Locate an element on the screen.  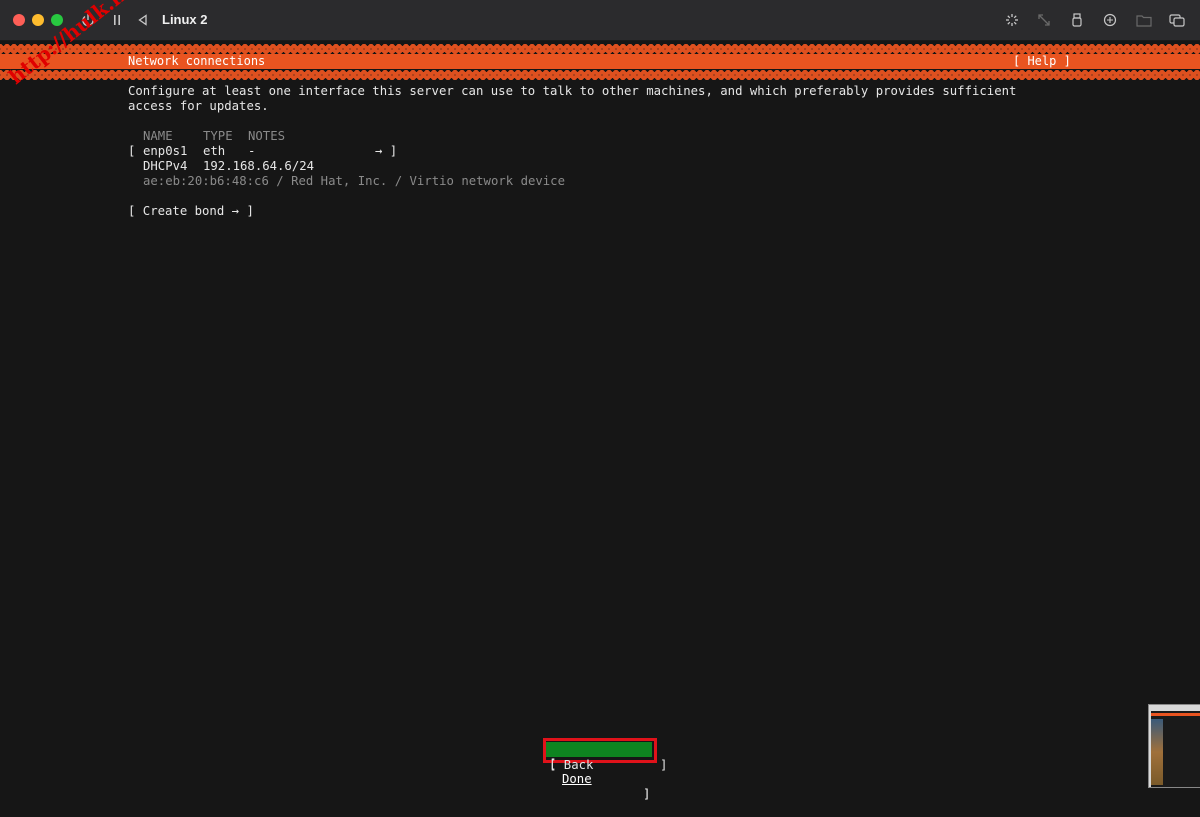
done-label: Done is located at coordinates (577, 779).